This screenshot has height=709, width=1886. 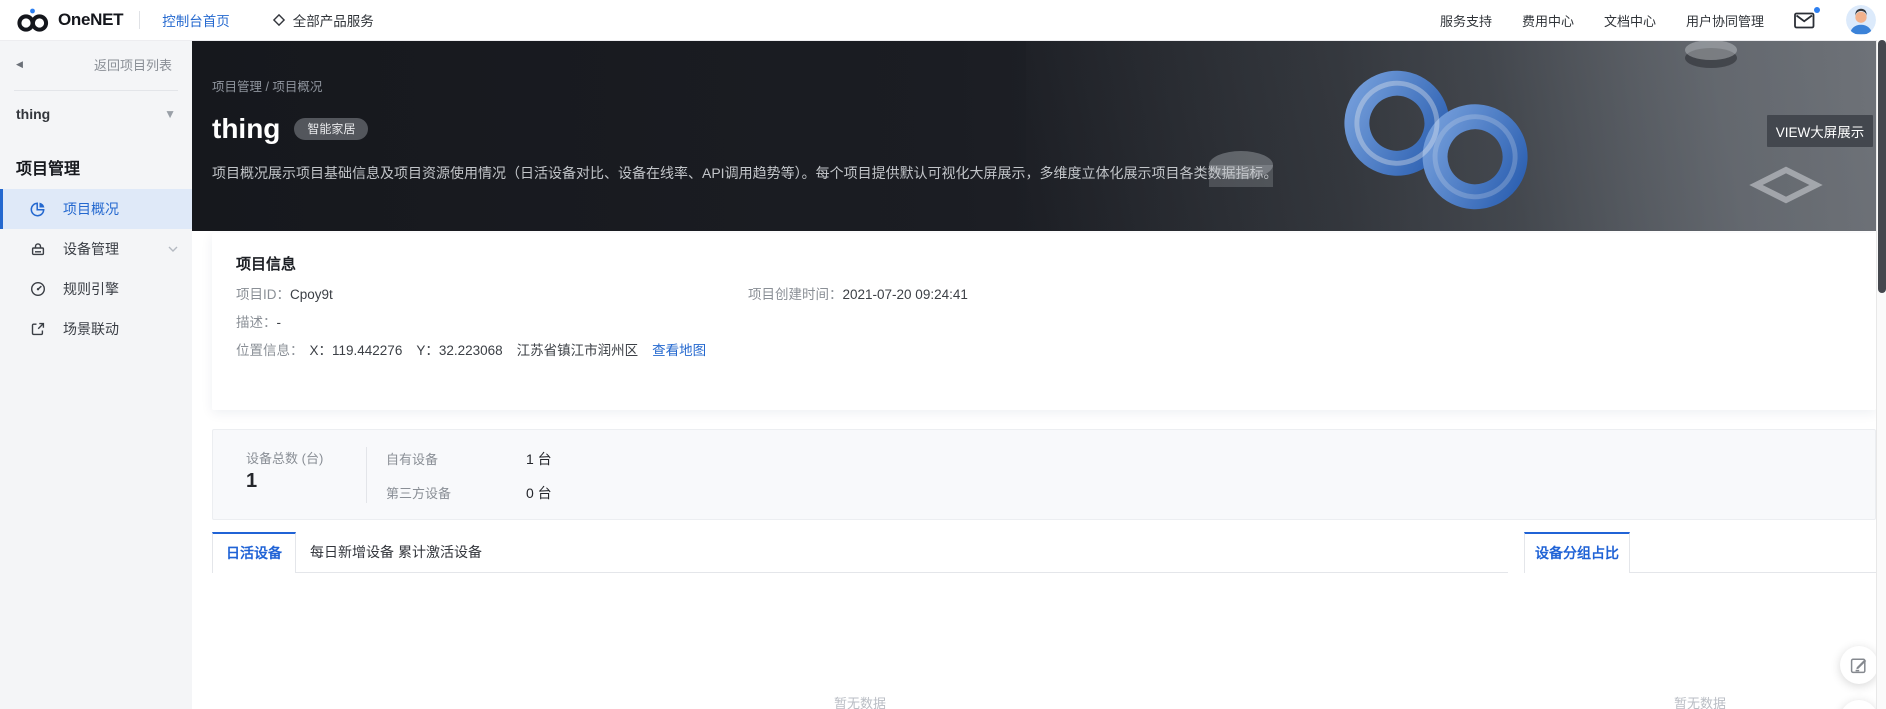 What do you see at coordinates (91, 329) in the screenshot?
I see `sidebar-item-label: 场景联动` at bounding box center [91, 329].